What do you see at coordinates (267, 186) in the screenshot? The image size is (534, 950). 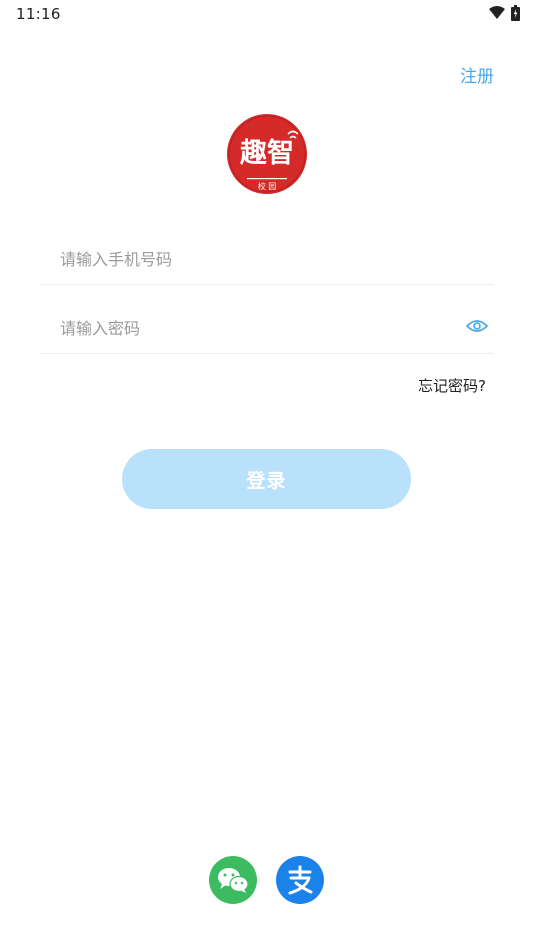 I see `logo-sub-text: 校 园` at bounding box center [267, 186].